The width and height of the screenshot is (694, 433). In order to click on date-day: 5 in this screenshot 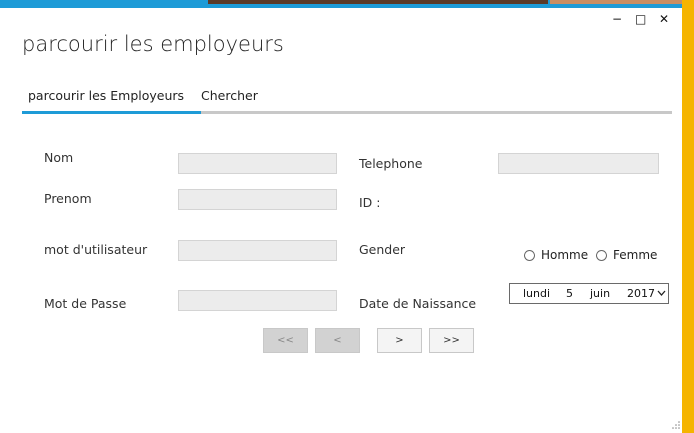, I will do `click(569, 293)`.